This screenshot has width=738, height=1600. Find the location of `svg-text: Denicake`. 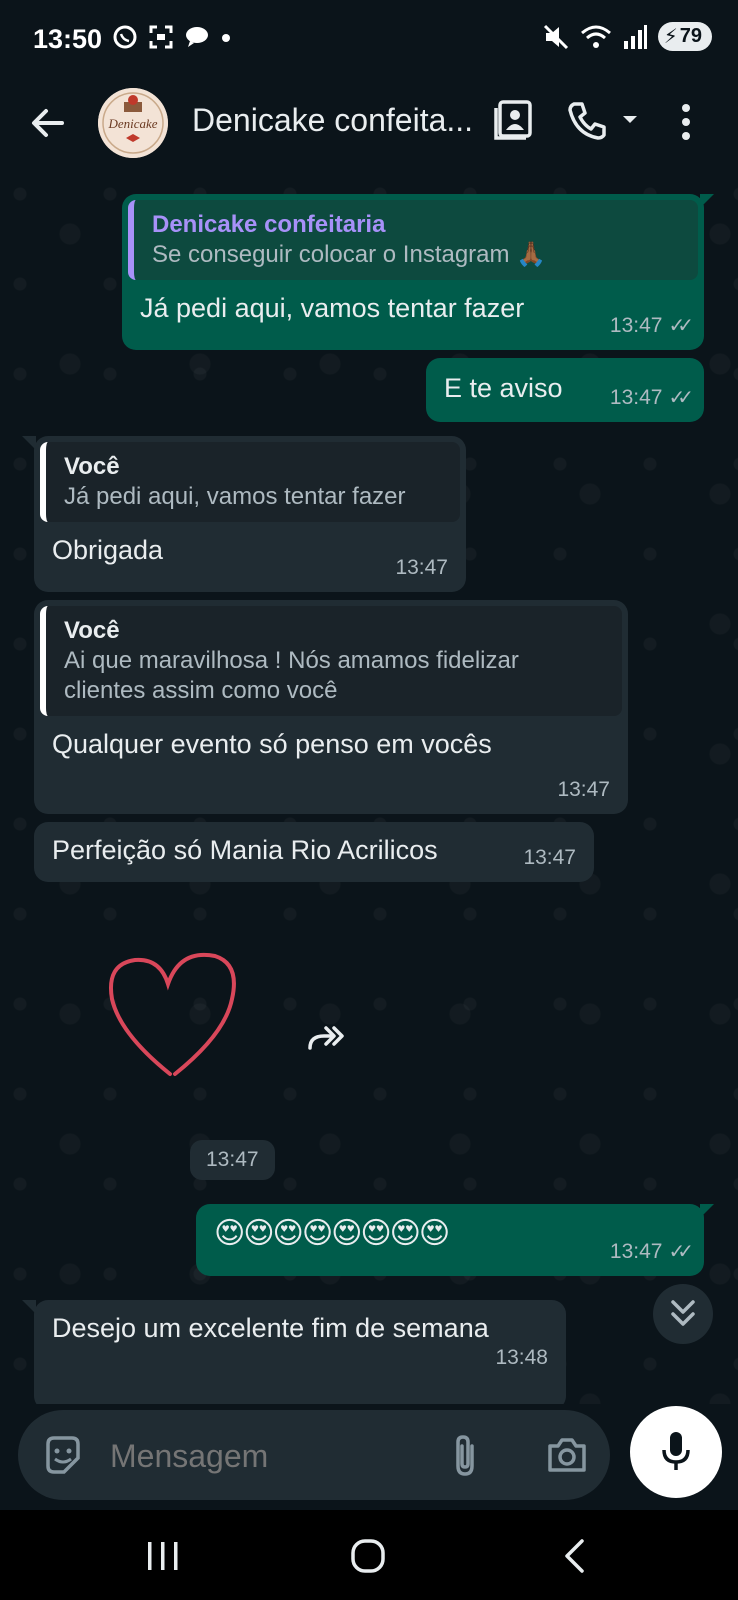

svg-text: Denicake is located at coordinates (132, 123).